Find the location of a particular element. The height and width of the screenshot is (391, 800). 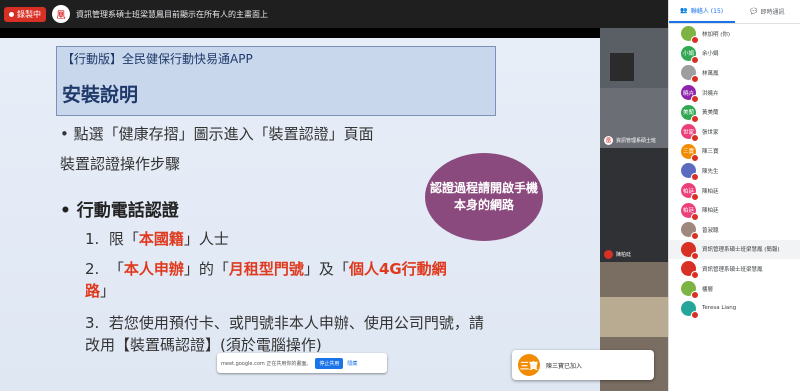

slide-bullet-3: • 行動電話認證 is located at coordinates (119, 211).